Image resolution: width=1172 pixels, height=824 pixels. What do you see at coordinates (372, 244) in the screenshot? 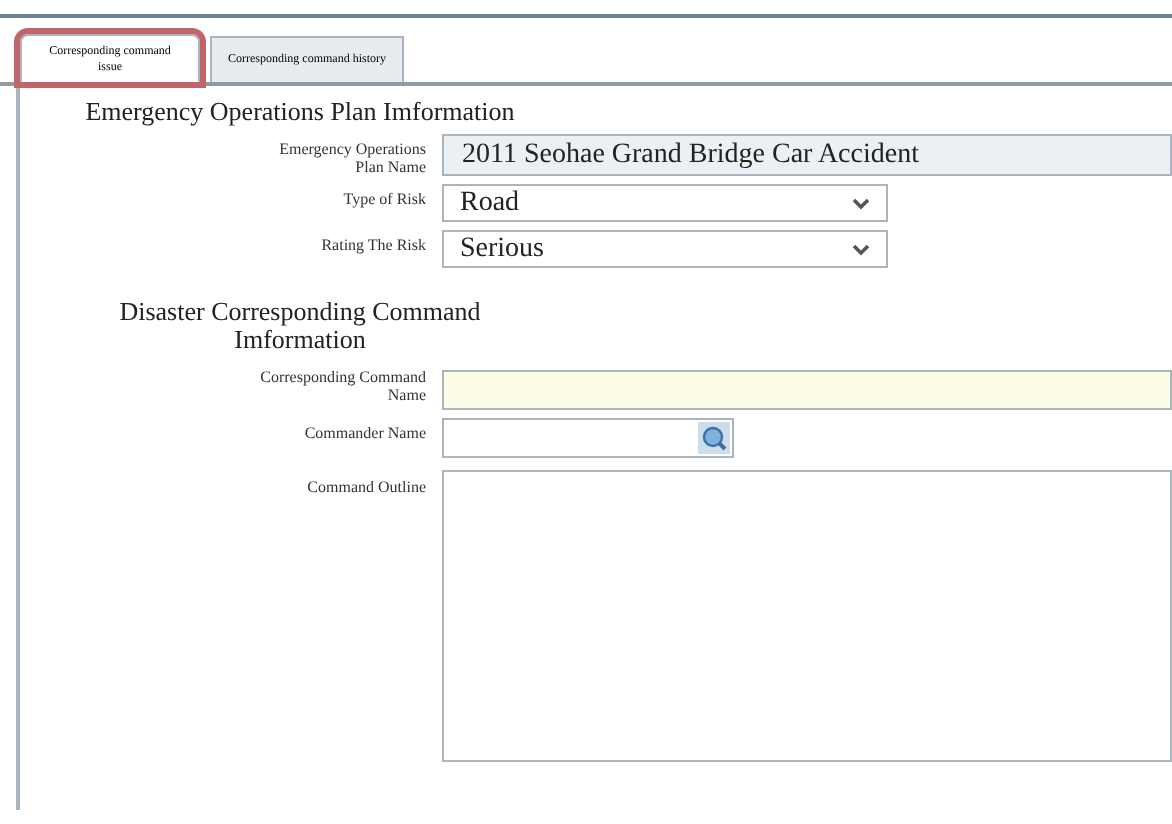
I see `field-label: Rating The Risk` at bounding box center [372, 244].